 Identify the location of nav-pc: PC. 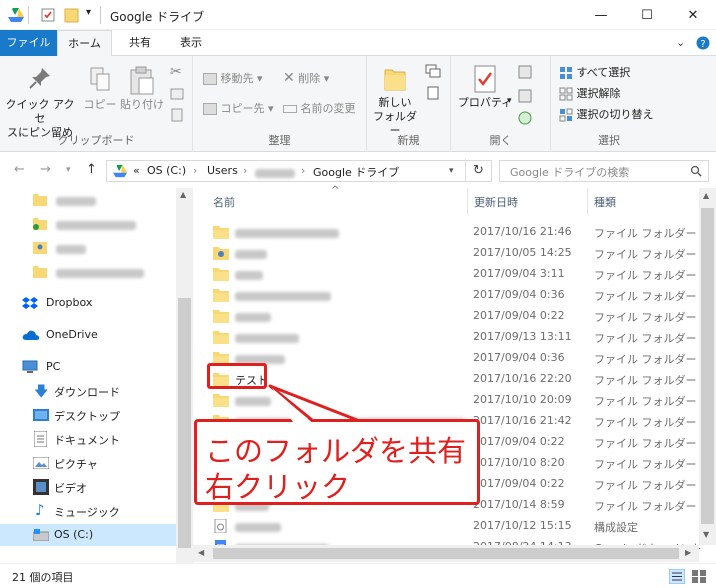
(88, 367).